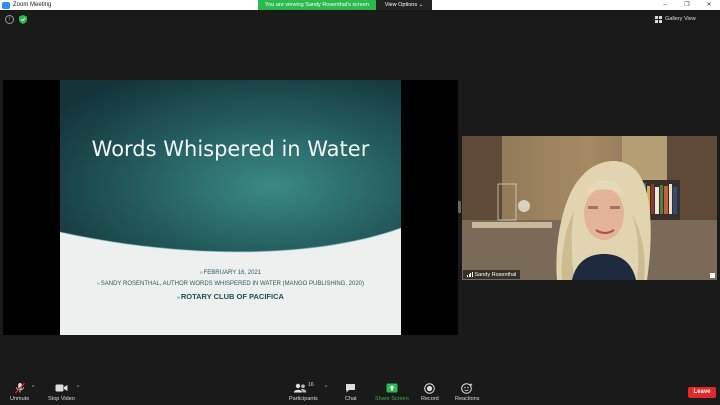 The image size is (720, 405). What do you see at coordinates (9, 19) in the screenshot?
I see `meeting-info-icon: i` at bounding box center [9, 19].